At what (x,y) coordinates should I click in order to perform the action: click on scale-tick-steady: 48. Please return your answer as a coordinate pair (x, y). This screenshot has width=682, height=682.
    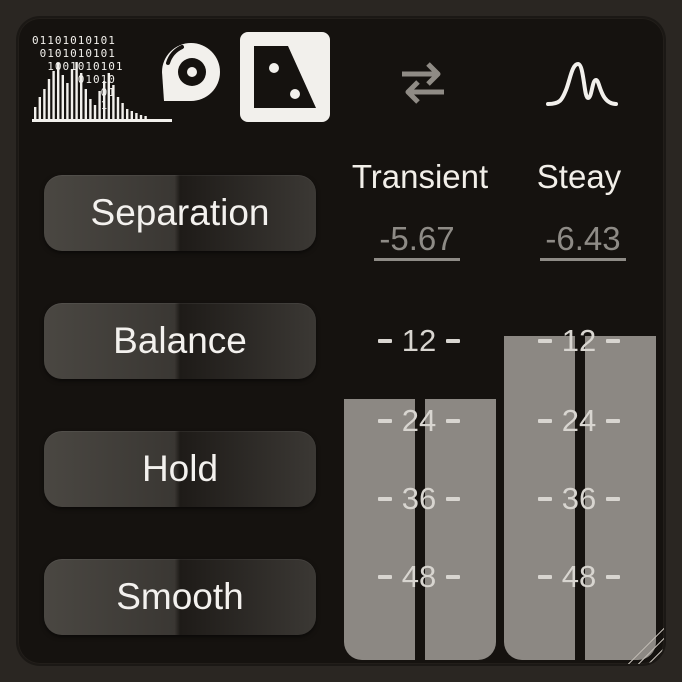
    Looking at the image, I should click on (579, 577).